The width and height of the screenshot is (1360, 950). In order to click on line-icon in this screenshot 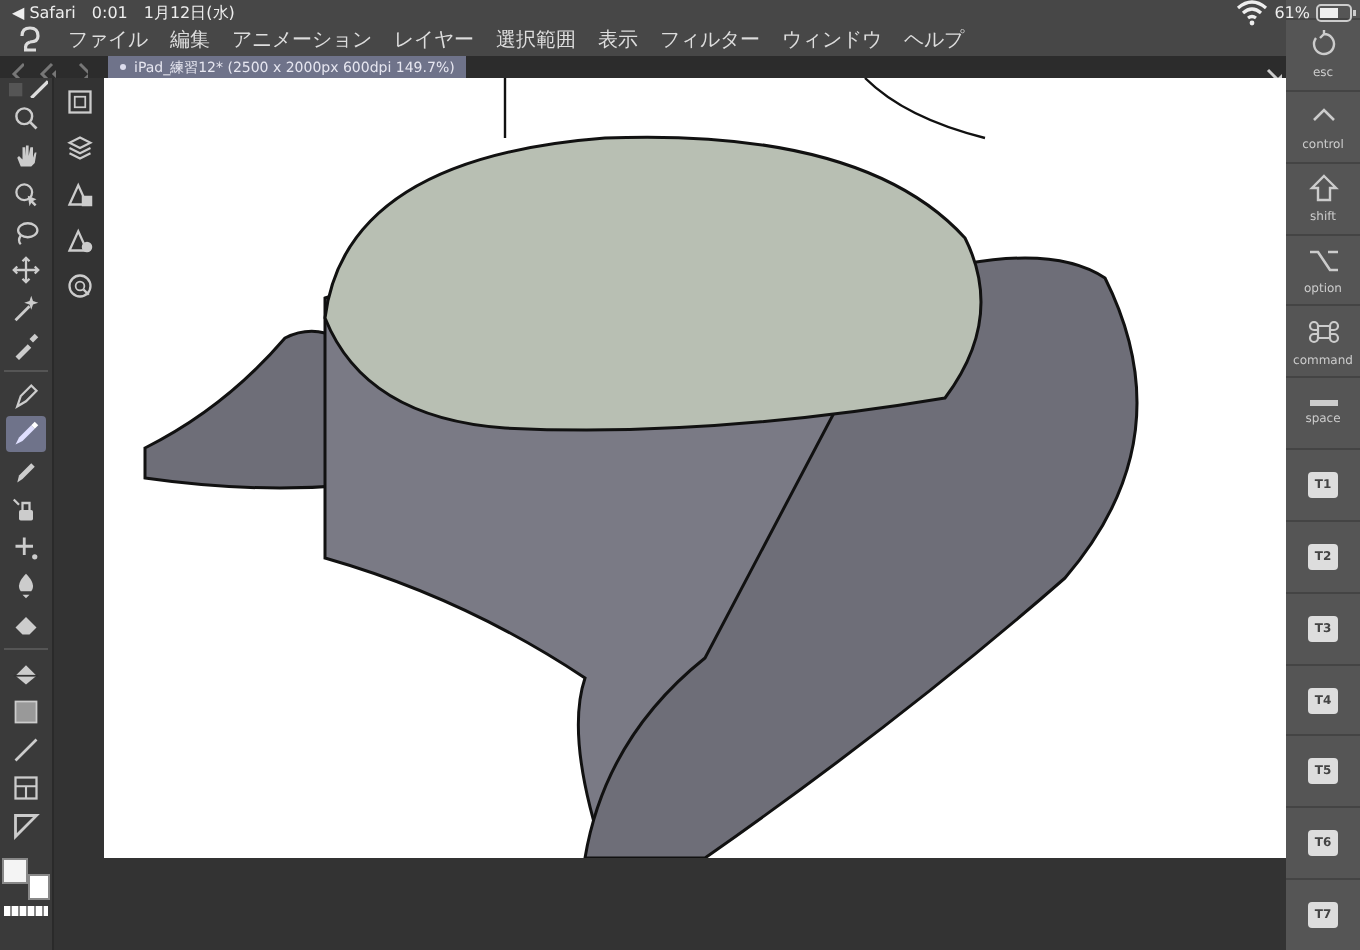, I will do `click(26, 750)`.